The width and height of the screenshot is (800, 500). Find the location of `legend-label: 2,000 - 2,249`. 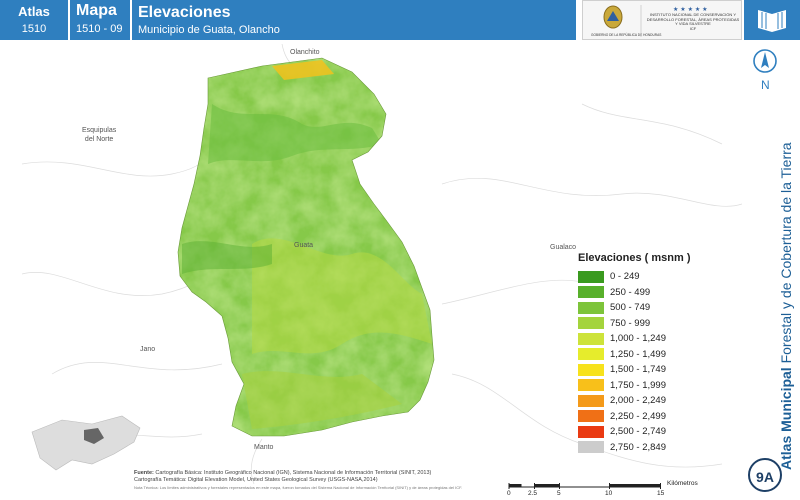

legend-label: 2,000 - 2,249 is located at coordinates (638, 401).